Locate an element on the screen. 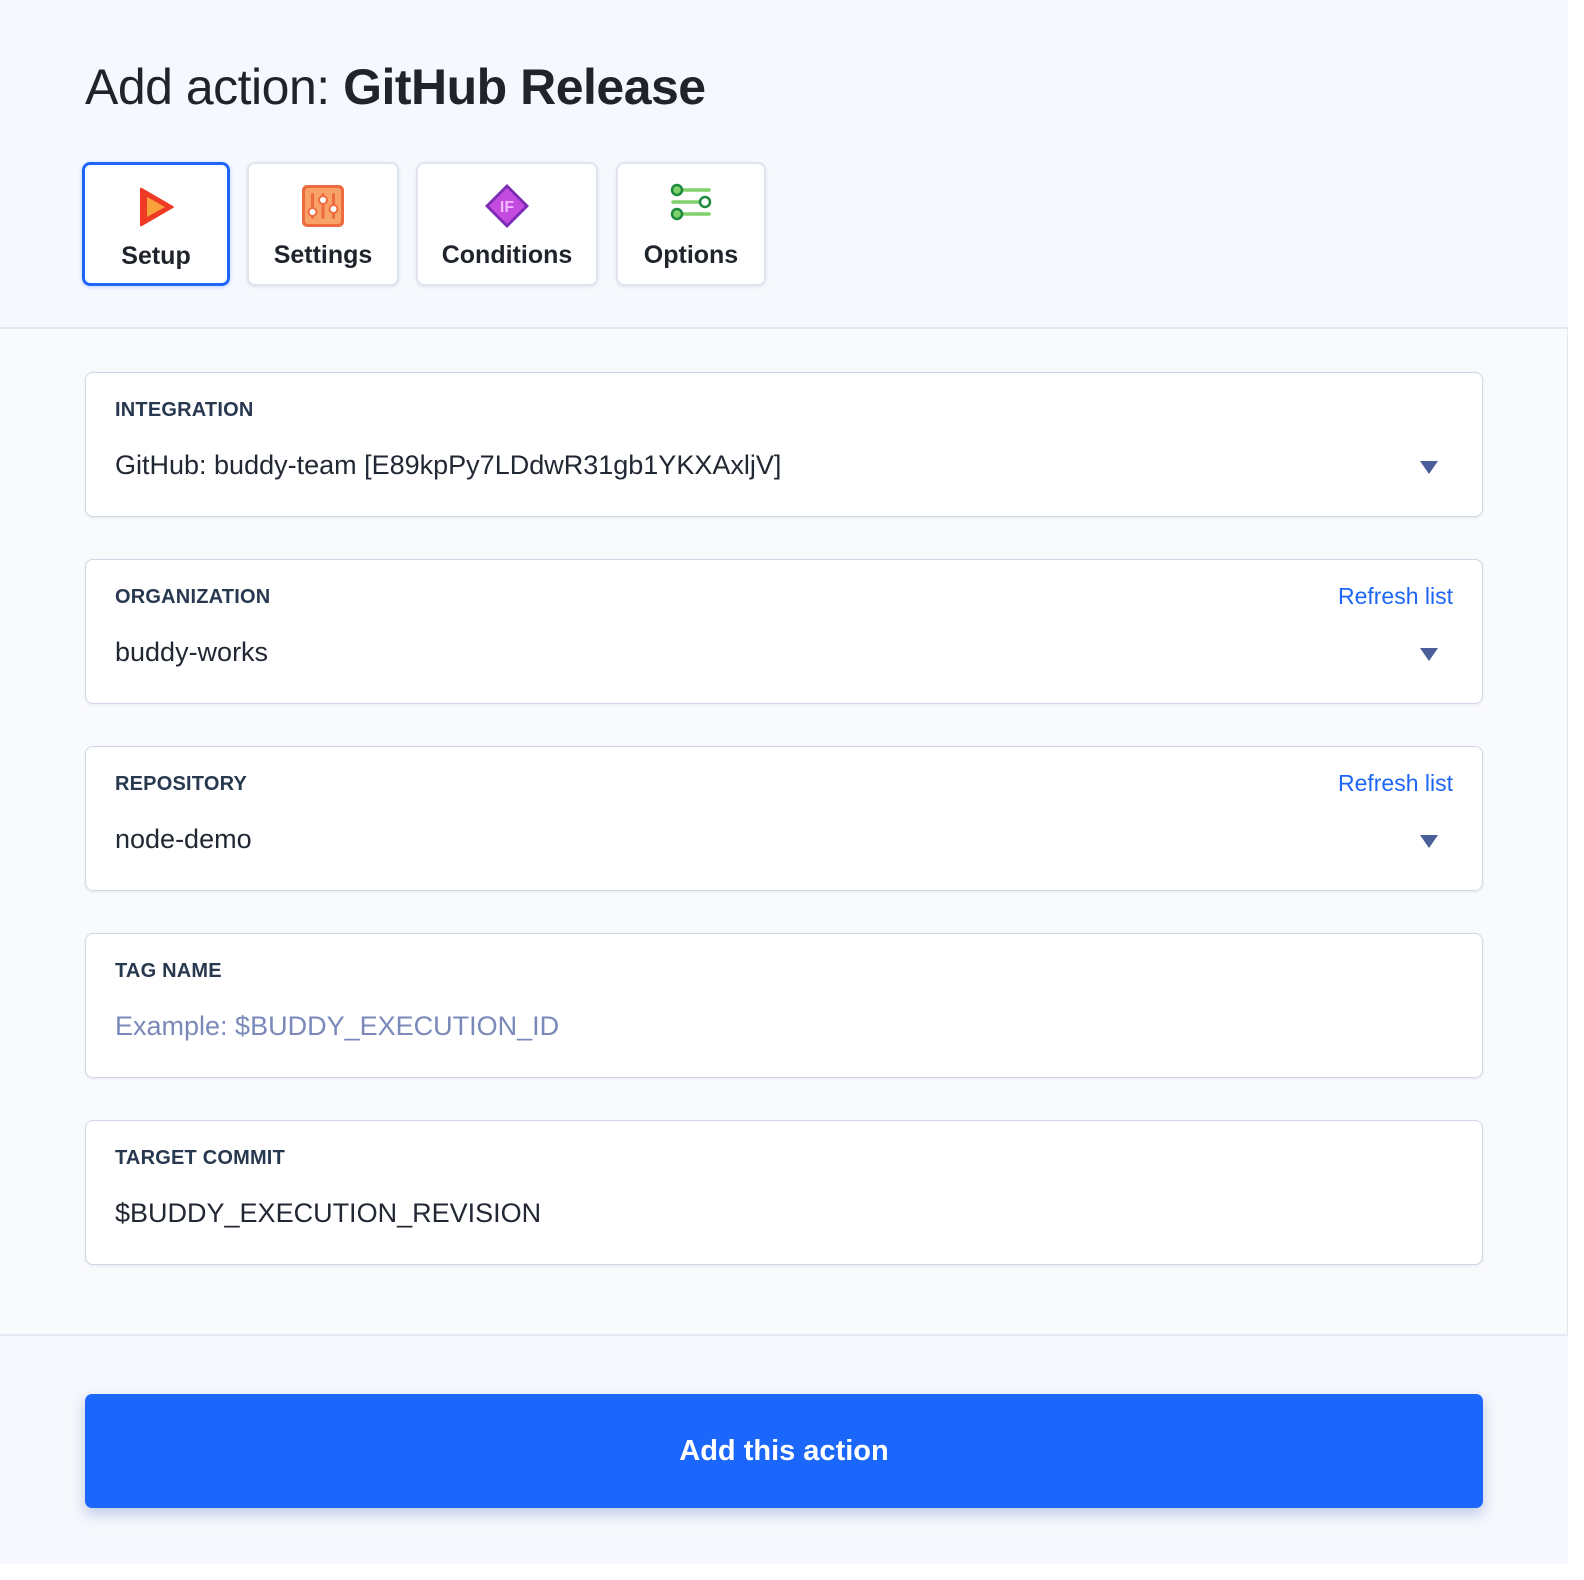  options-toggle-icon is located at coordinates (691, 202).